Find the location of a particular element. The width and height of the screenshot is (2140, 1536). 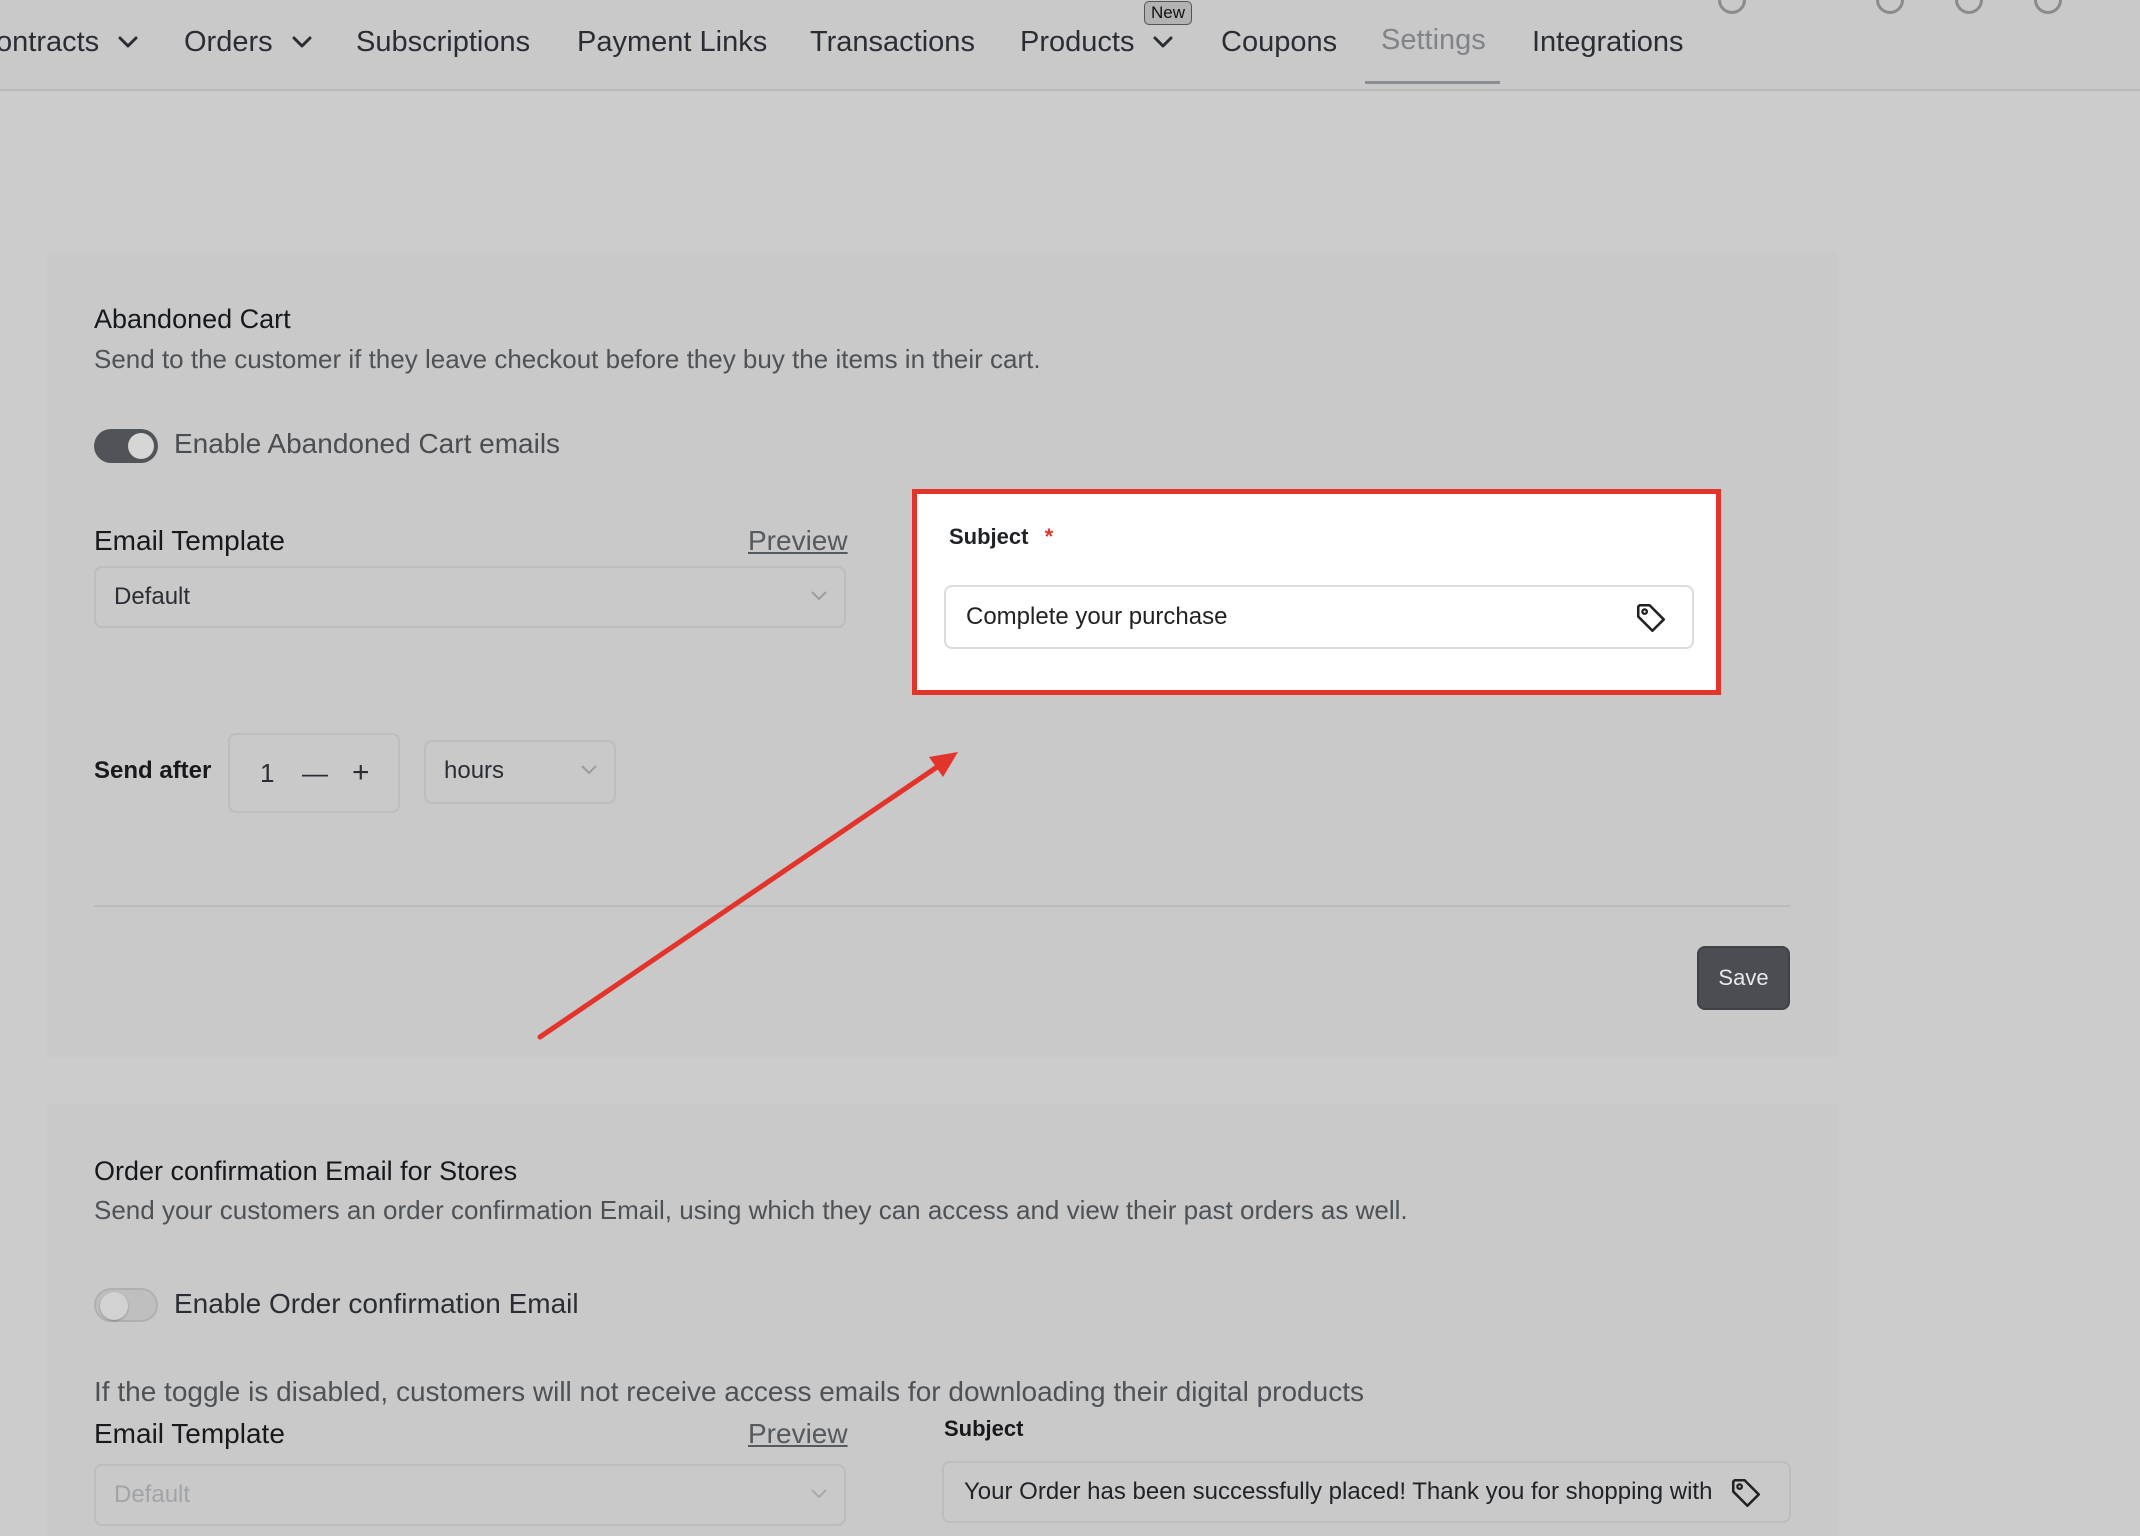

subject-label: Subject is located at coordinates (984, 1428).